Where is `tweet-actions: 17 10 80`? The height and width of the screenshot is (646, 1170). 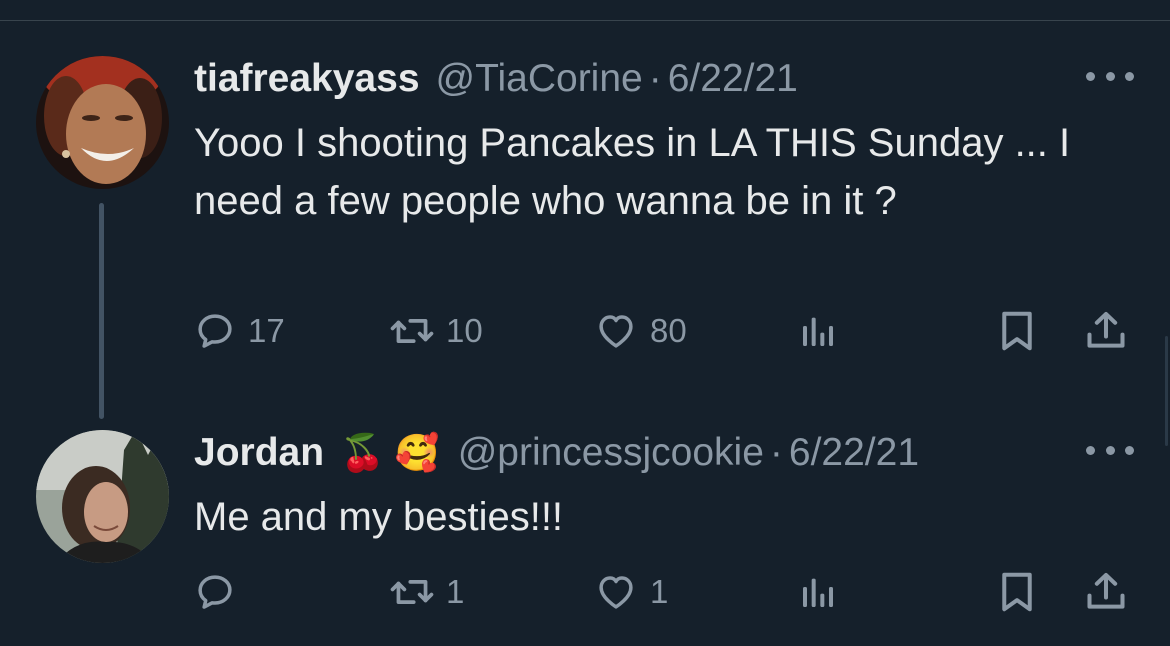
tweet-actions: 17 10 80 is located at coordinates (664, 331).